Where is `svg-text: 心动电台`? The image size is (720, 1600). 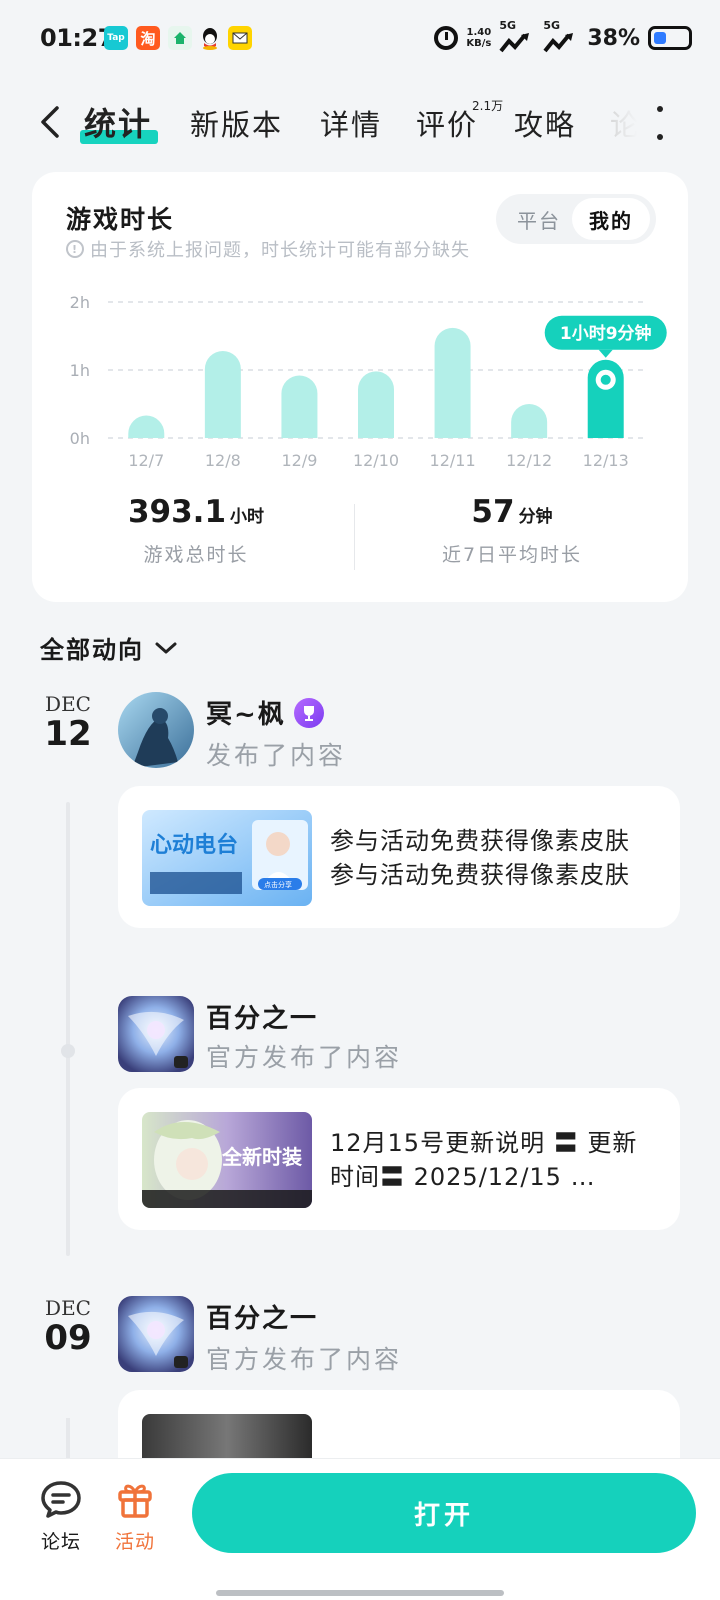
svg-text: 心动电台 is located at coordinates (194, 845).